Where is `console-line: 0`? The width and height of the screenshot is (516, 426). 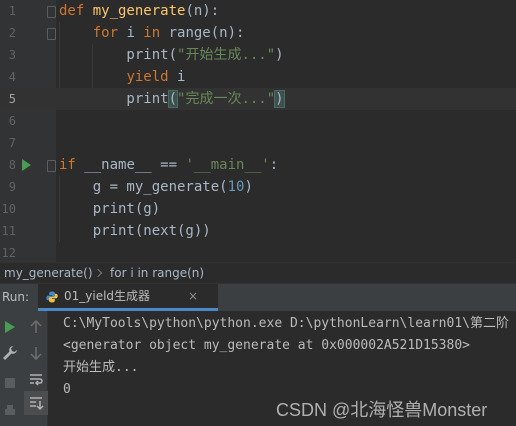
console-line: 0 is located at coordinates (67, 389).